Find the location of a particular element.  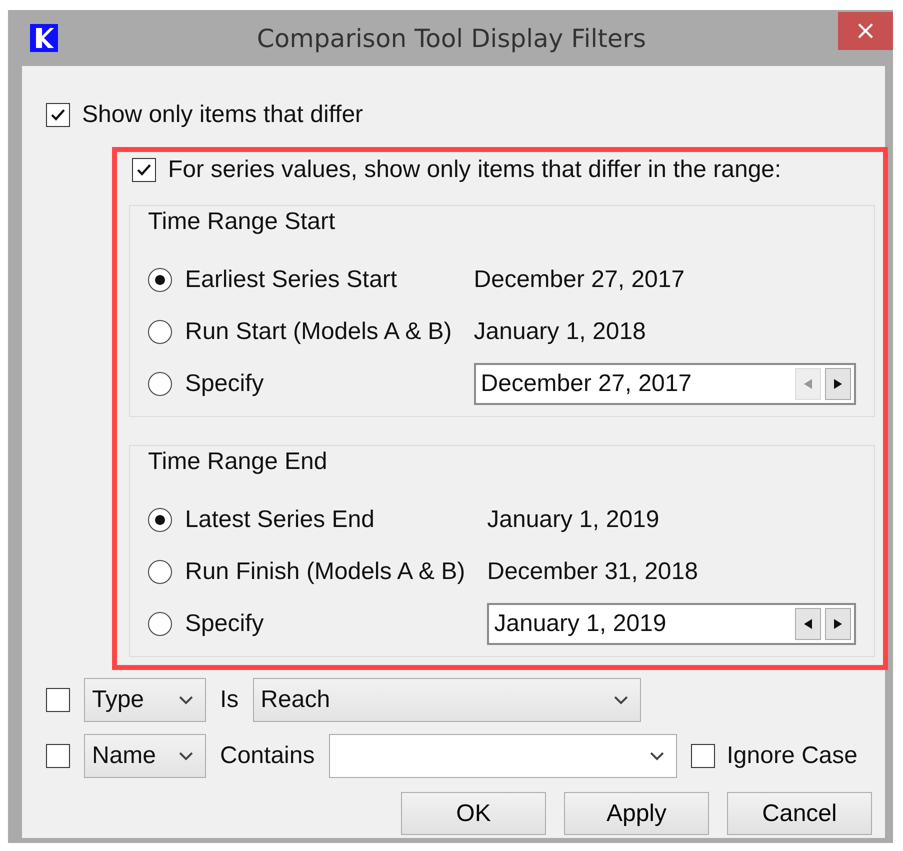

dropdown: Reach is located at coordinates (446, 700).